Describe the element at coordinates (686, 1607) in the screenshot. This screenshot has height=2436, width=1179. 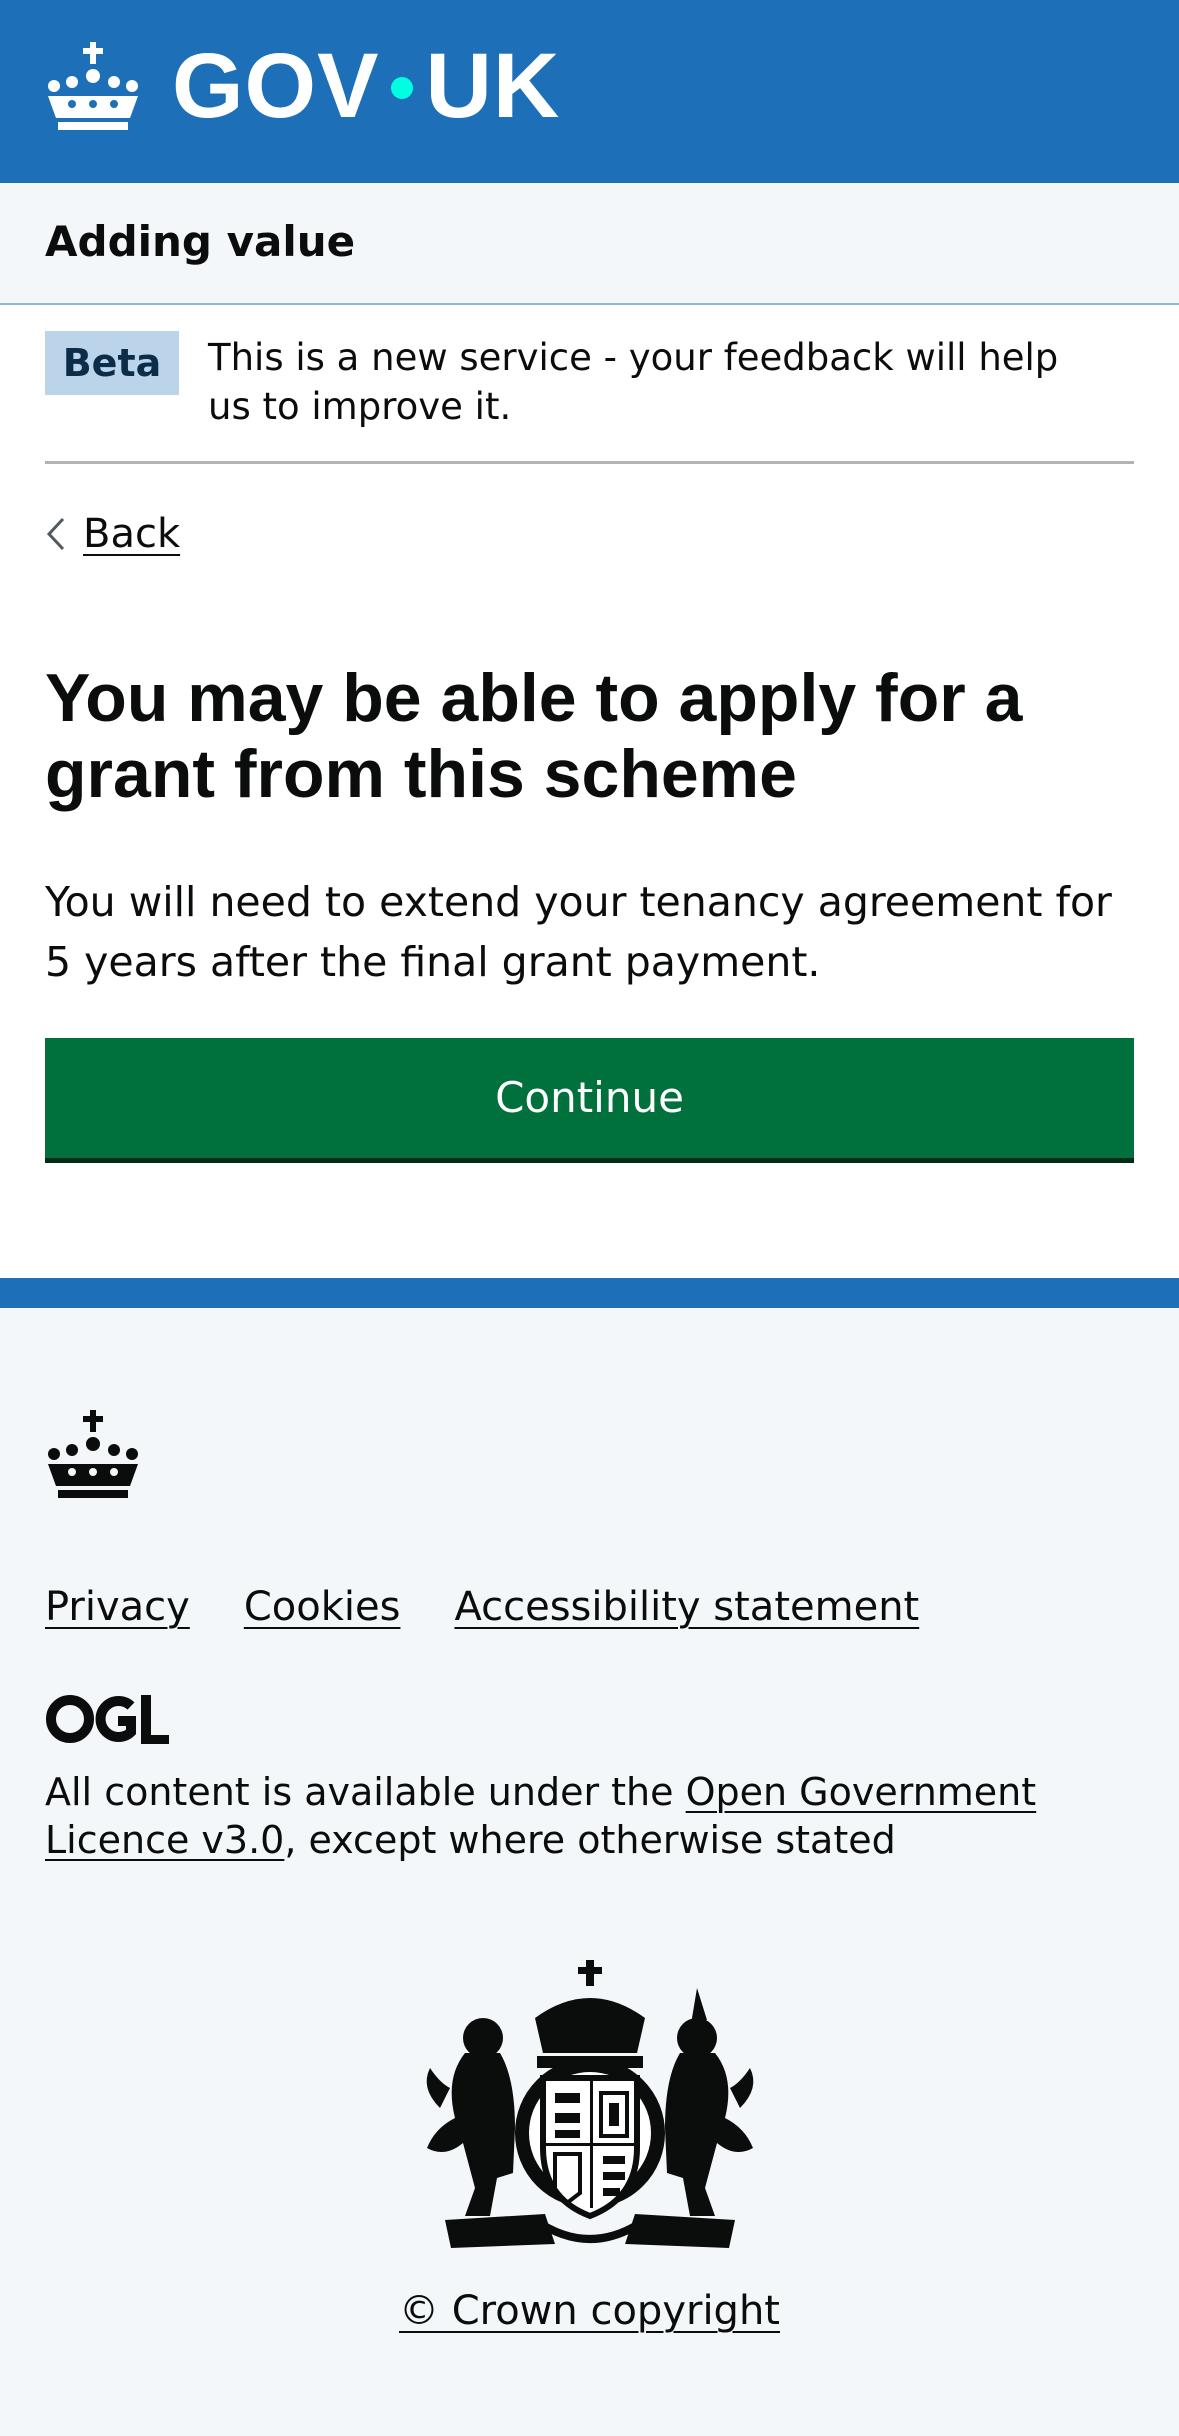
I see `footer-link-accessibility: Accessibility statement` at that location.